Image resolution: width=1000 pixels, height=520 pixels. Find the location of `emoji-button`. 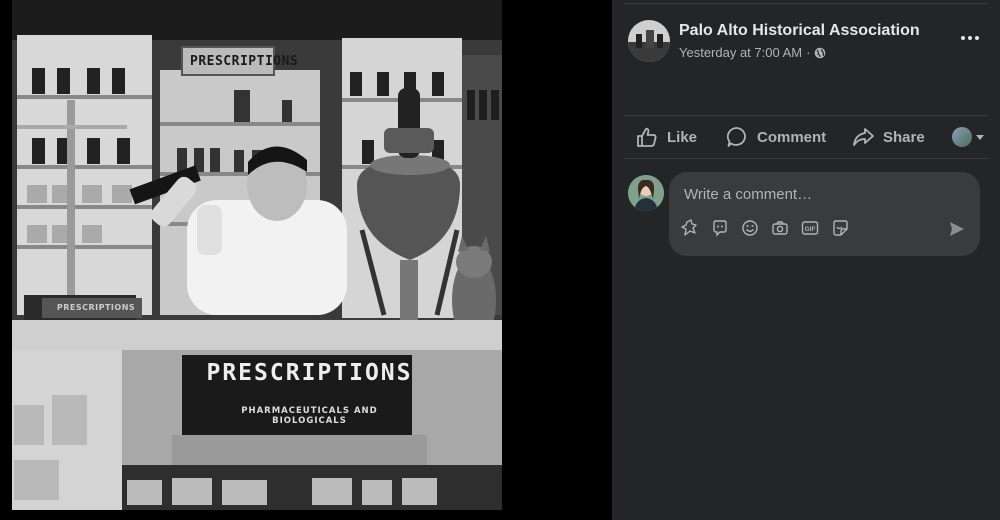

emoji-button is located at coordinates (750, 228).